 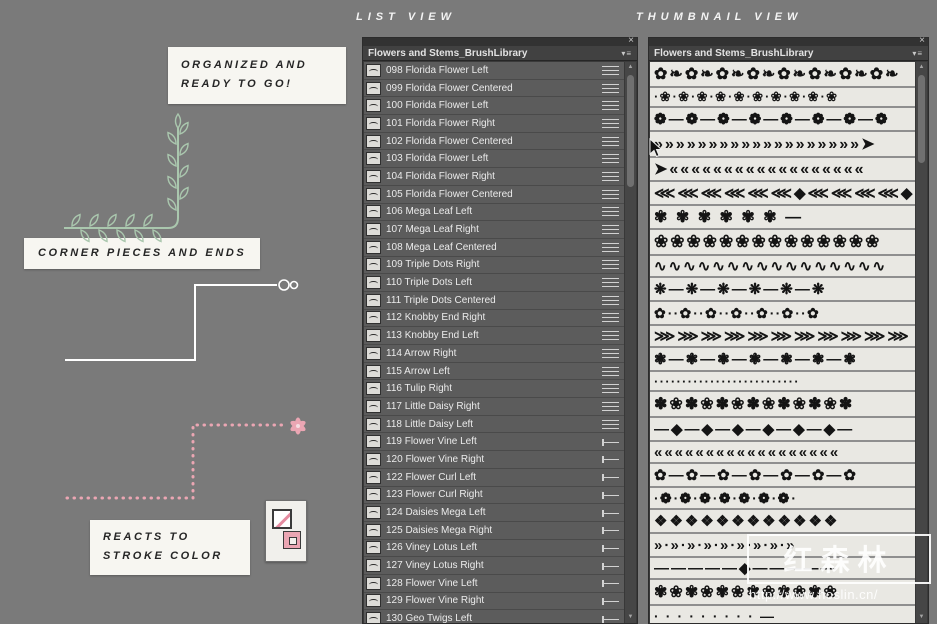 I want to click on brush-list-item: 111 Triple Dots Centered, so click(x=494, y=300).